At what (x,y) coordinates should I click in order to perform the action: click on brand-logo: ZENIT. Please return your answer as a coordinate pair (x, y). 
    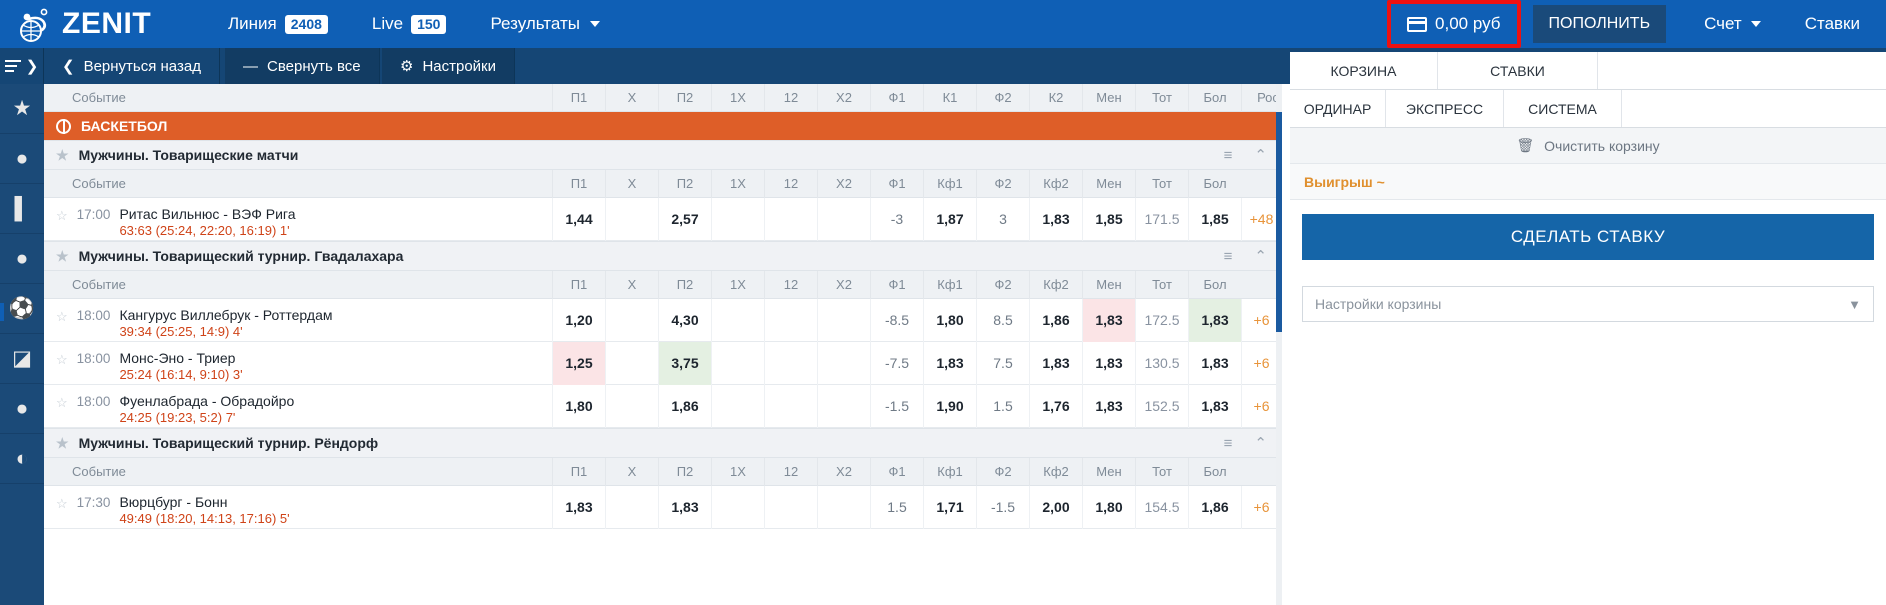
    Looking at the image, I should click on (100, 24).